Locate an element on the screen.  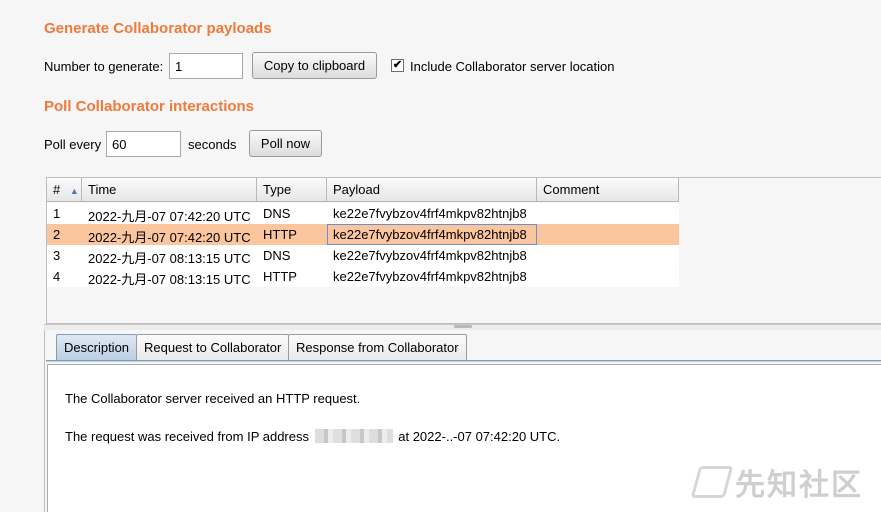
watermark: 先知社区 is located at coordinates (776, 482).